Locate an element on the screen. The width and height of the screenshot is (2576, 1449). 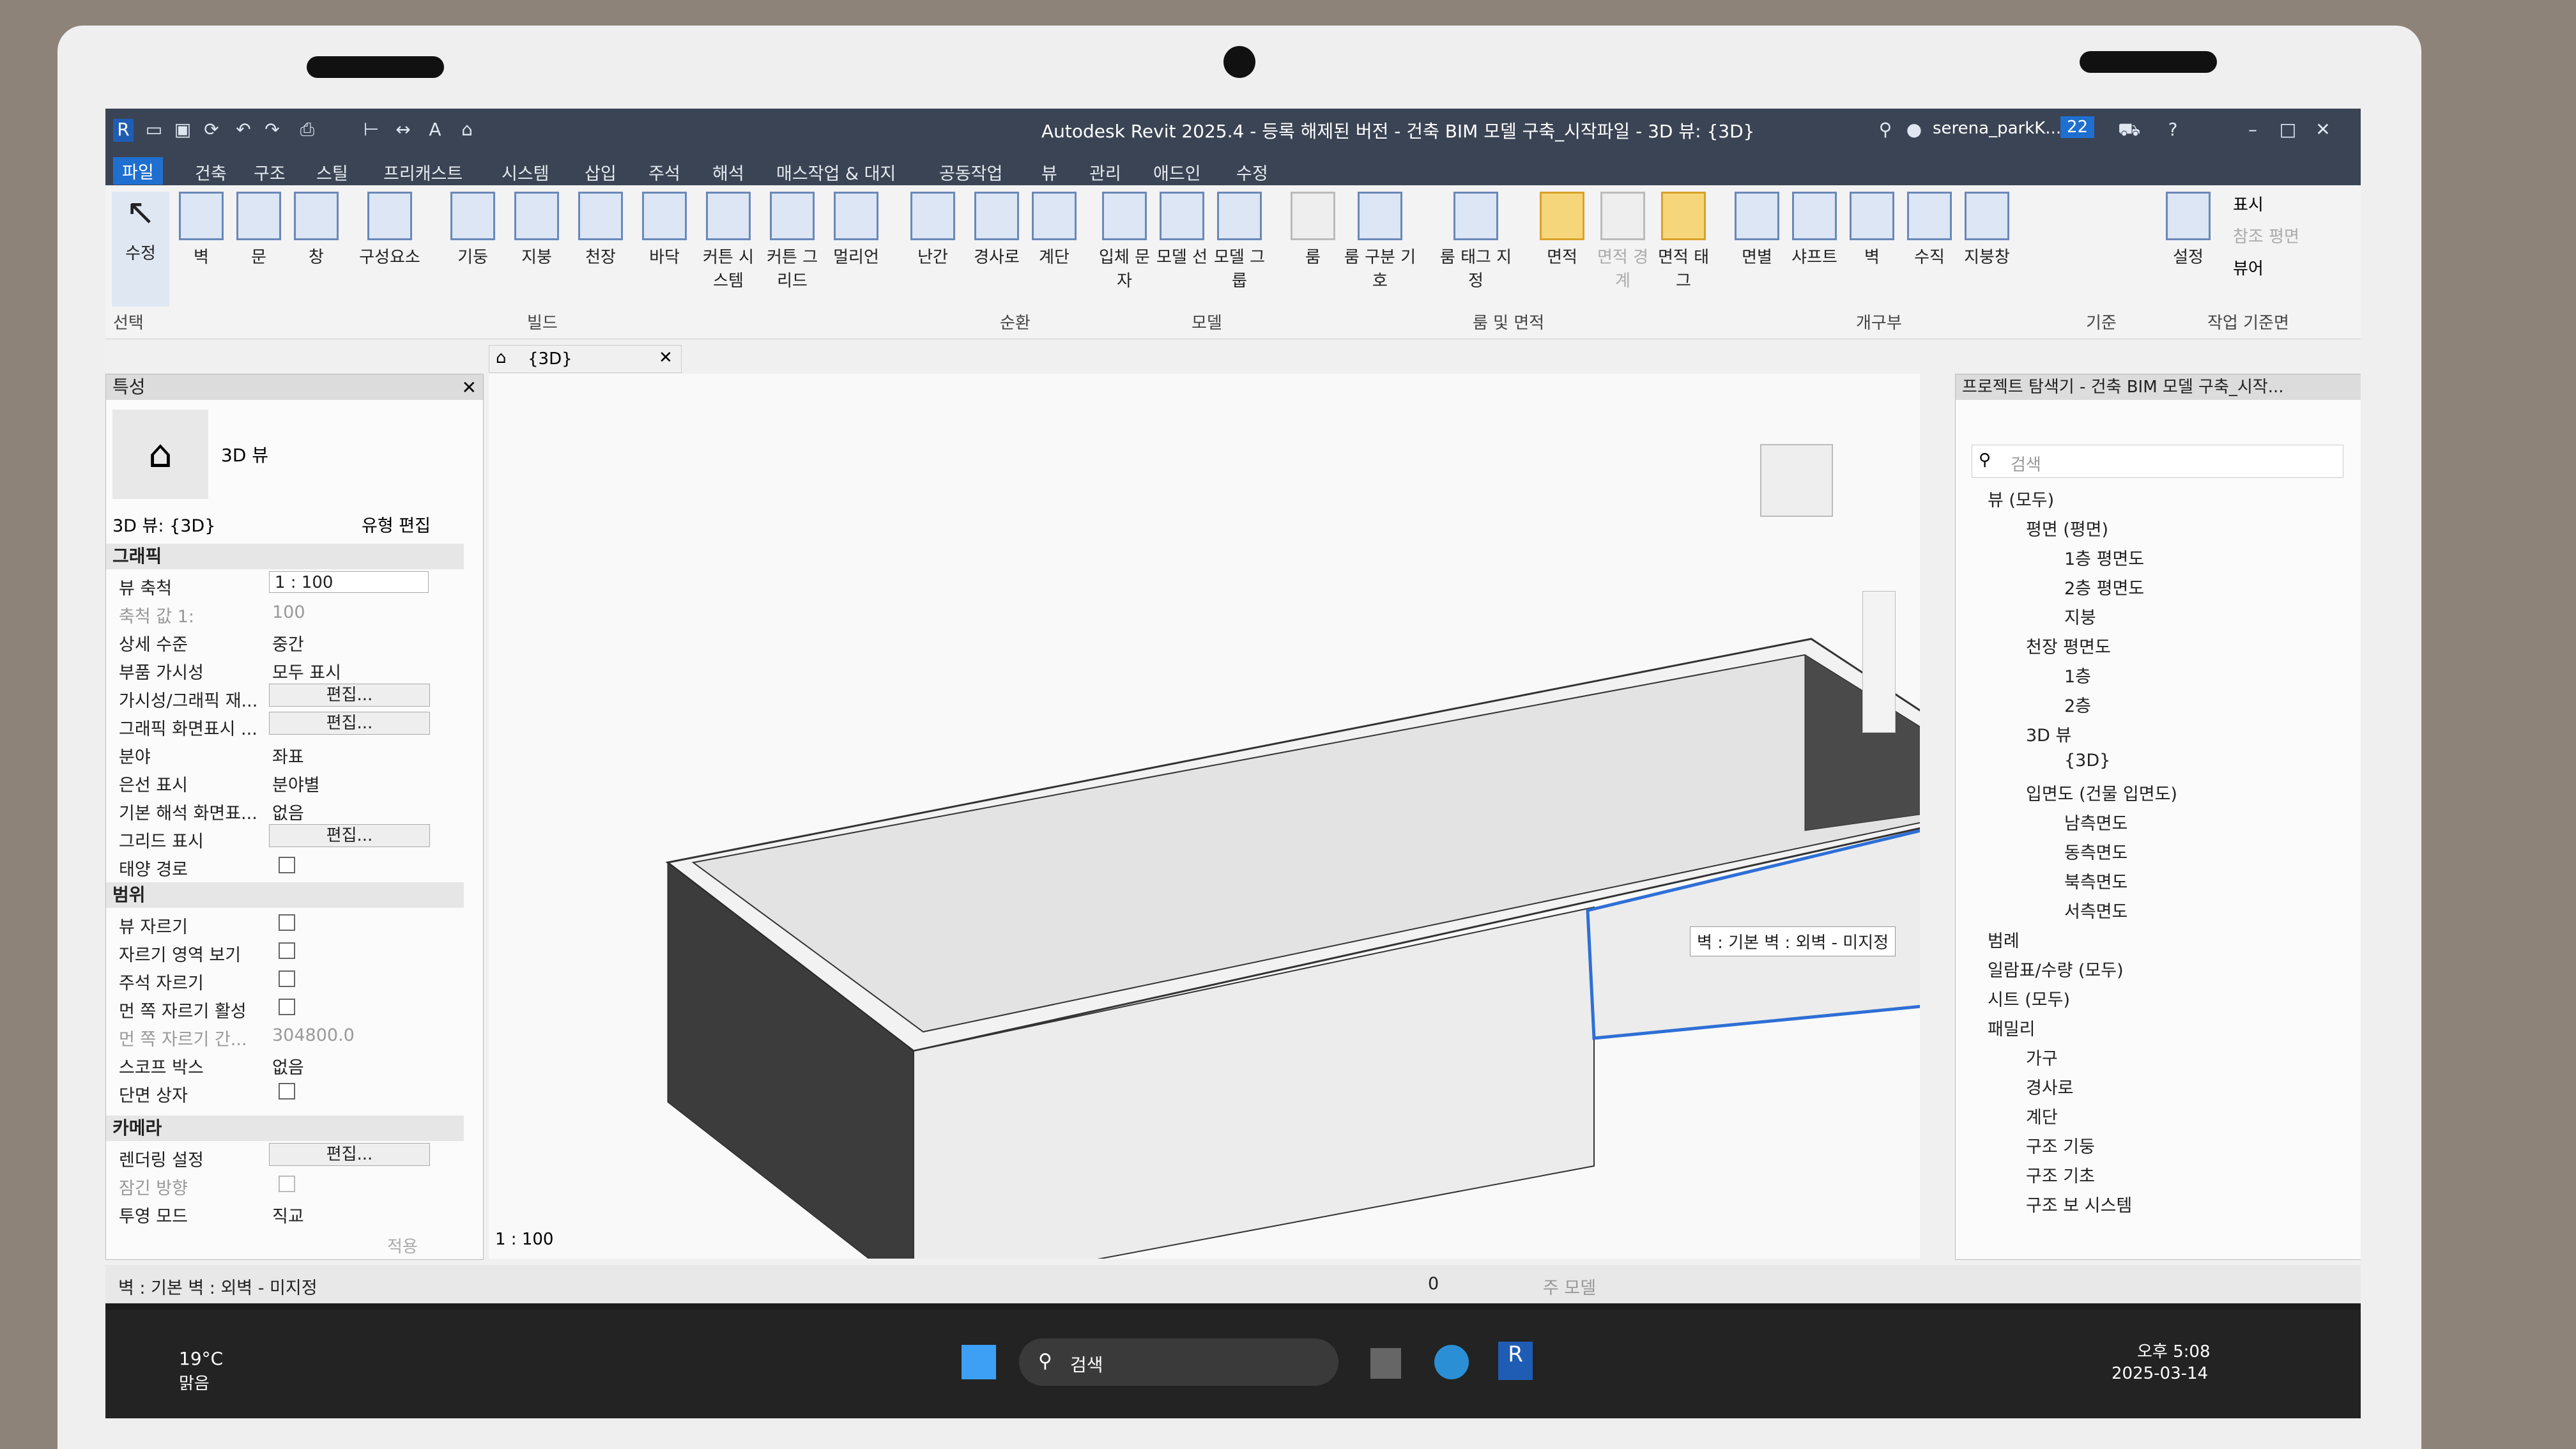
undo-icon: ↶ is located at coordinates (243, 130).